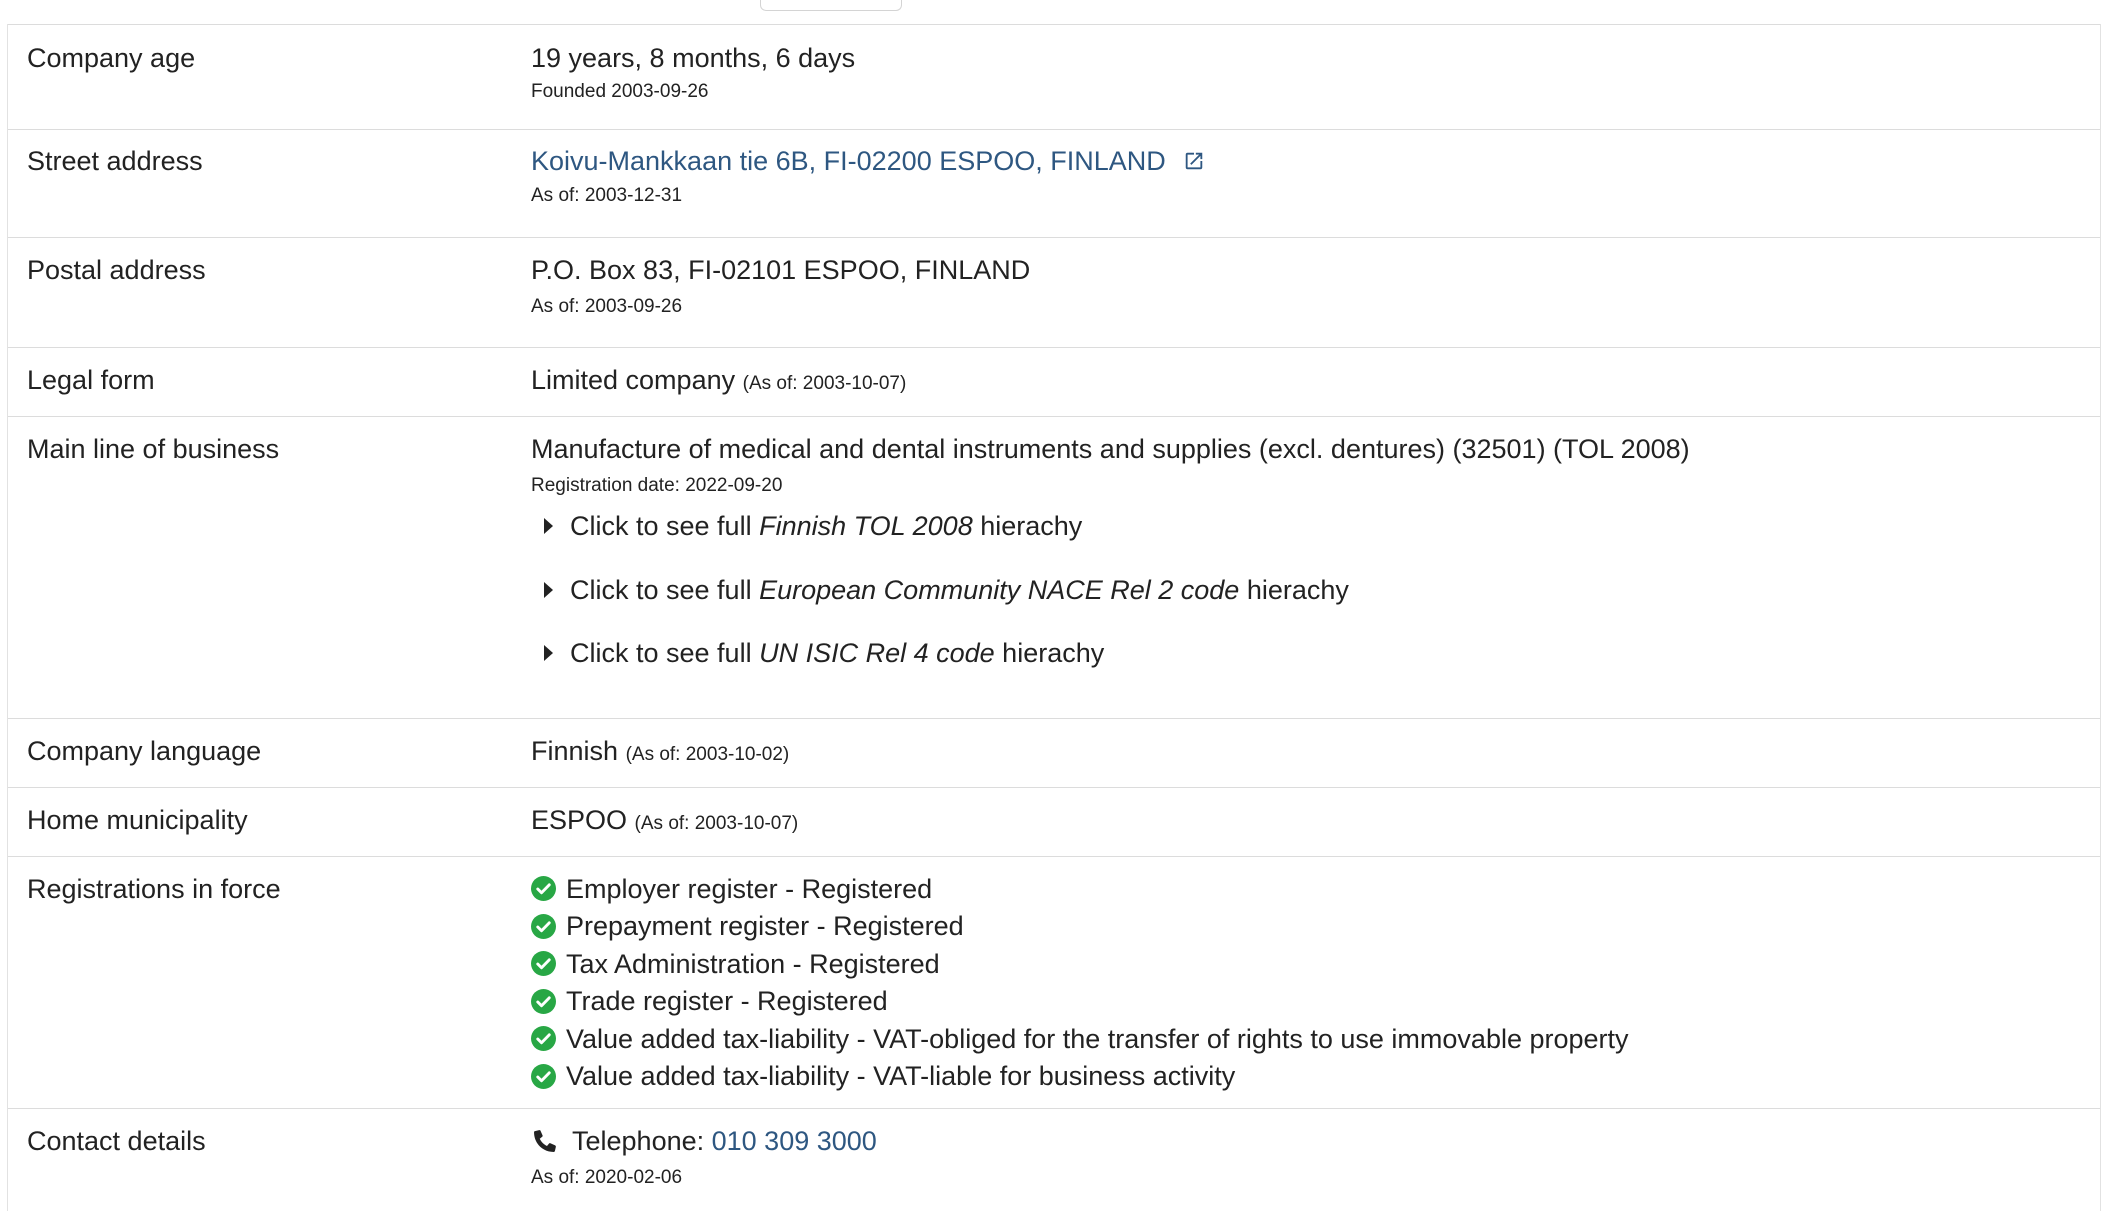  What do you see at coordinates (877, 653) in the screenshot?
I see `hierarchy-name: UN ISIC Rel 4 code` at bounding box center [877, 653].